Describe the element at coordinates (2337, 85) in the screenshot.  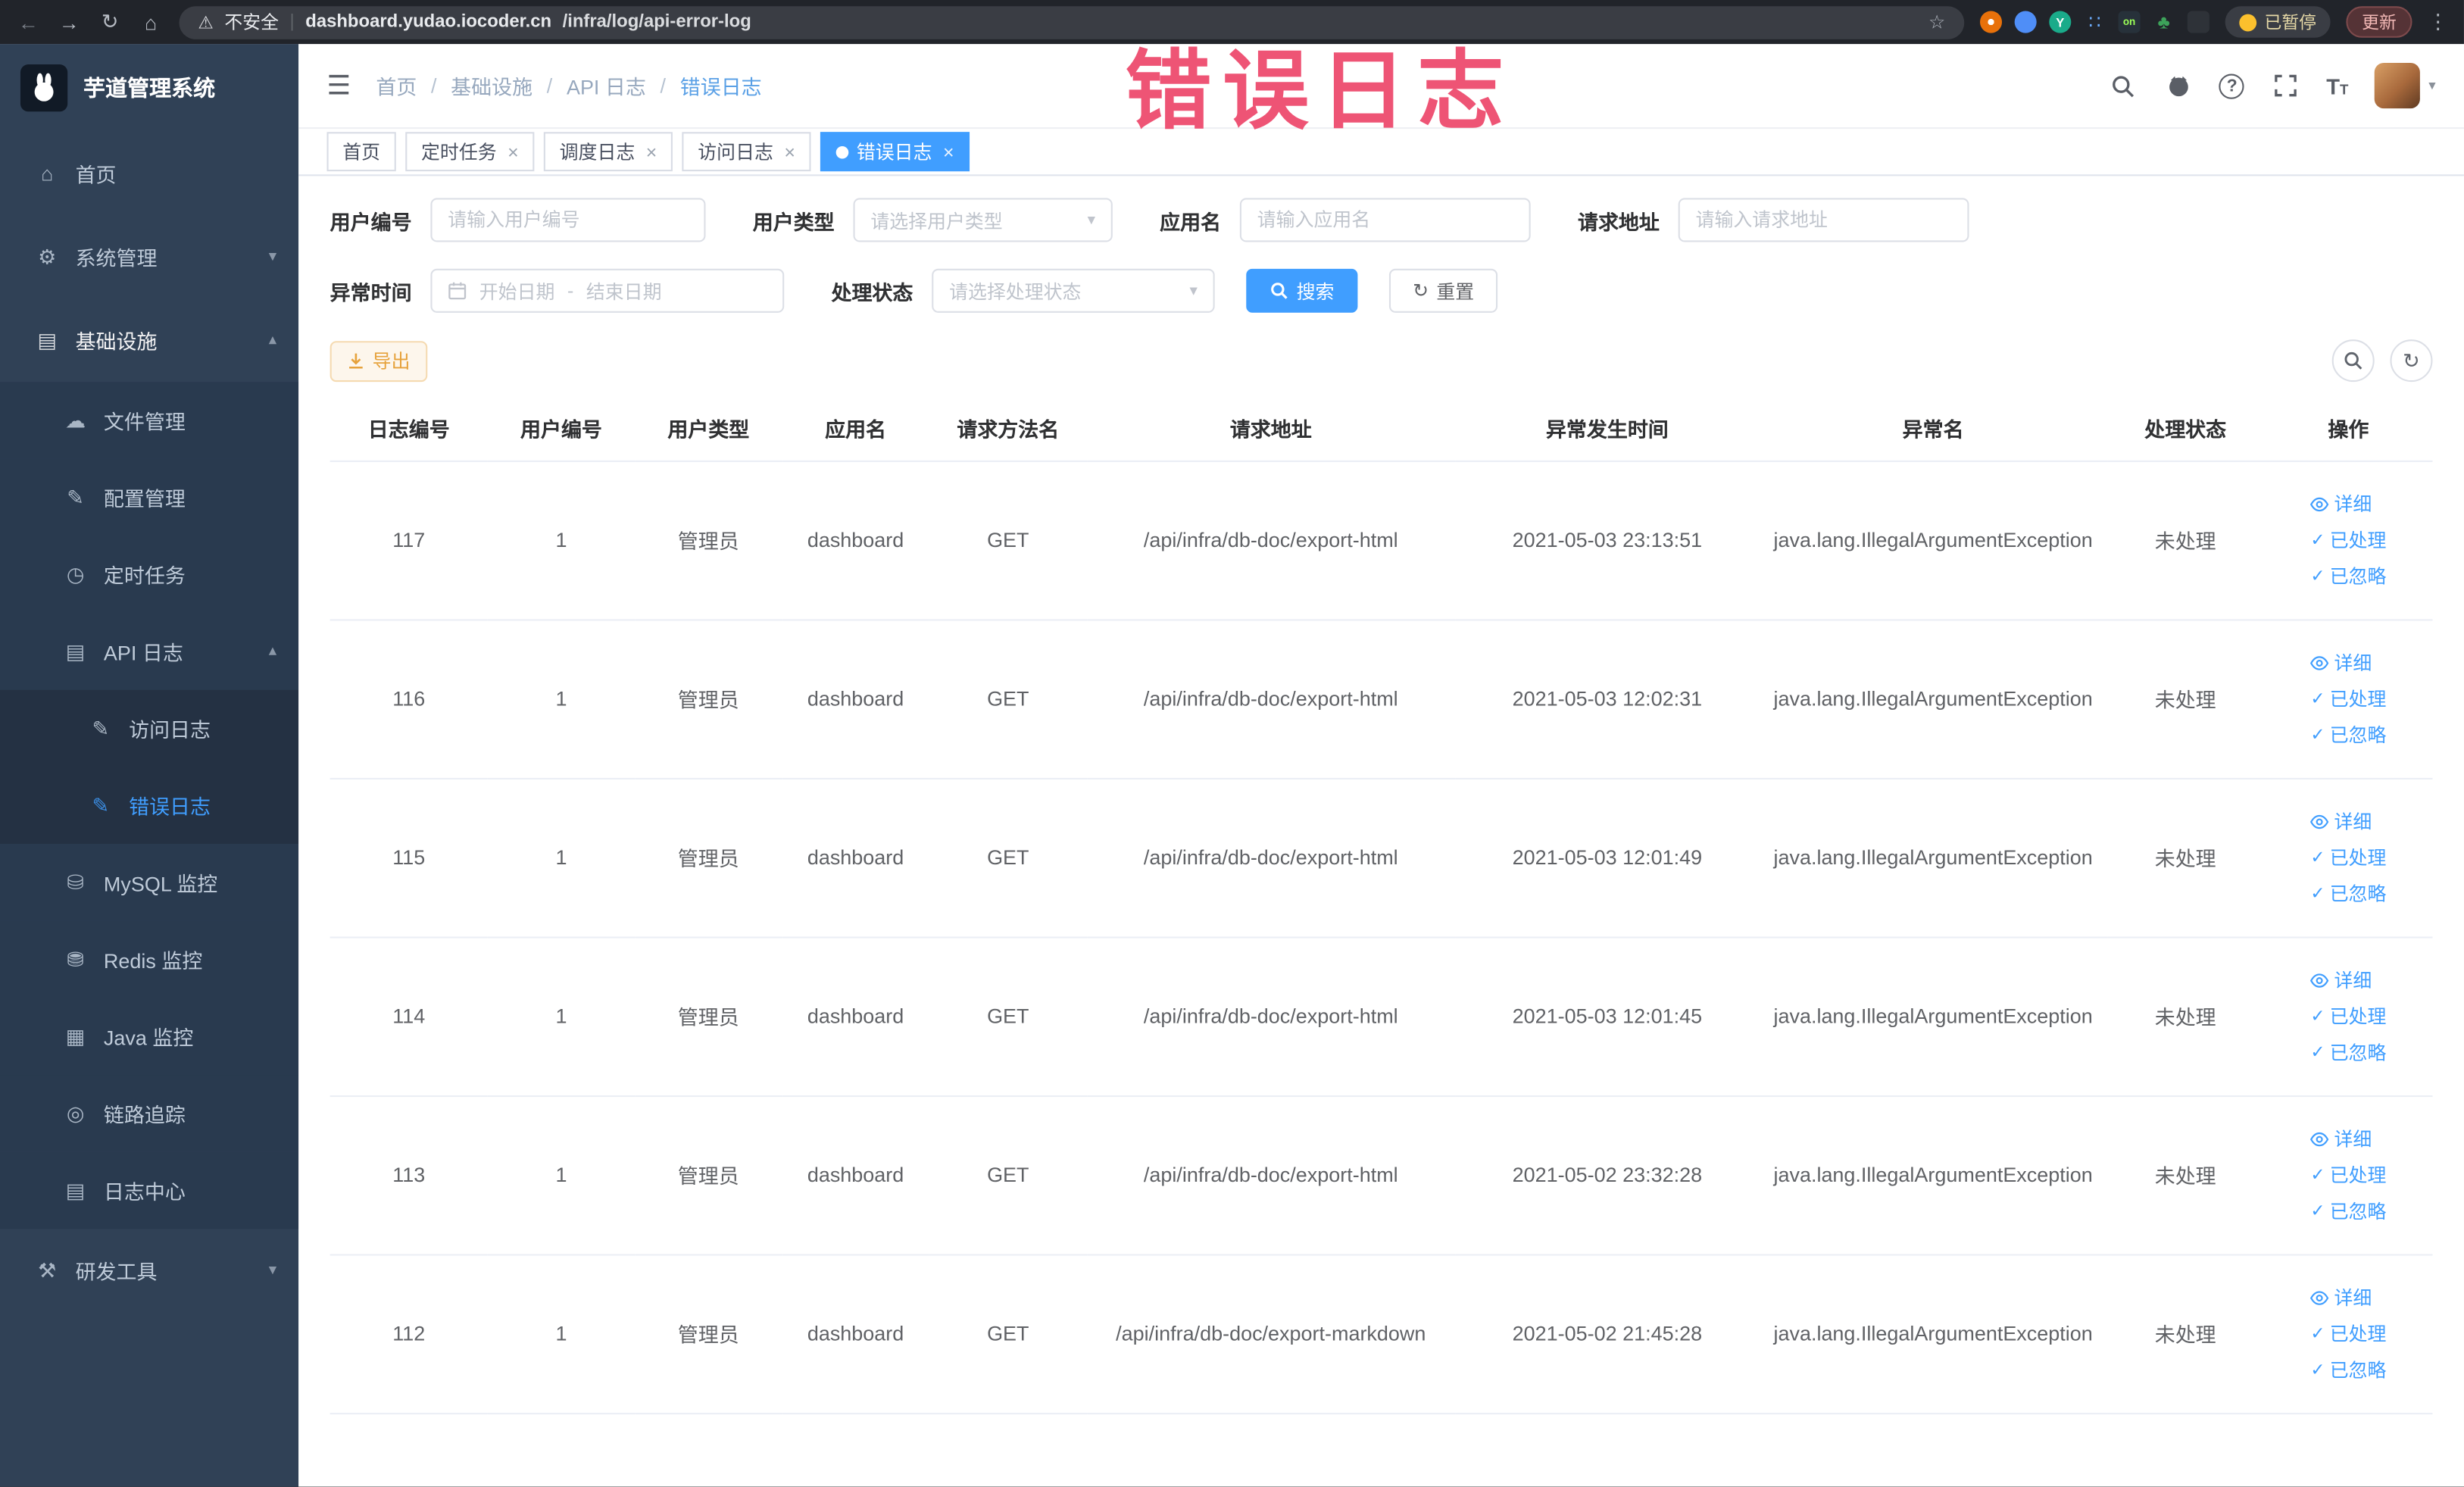
I see `font-size-icon: TT` at that location.